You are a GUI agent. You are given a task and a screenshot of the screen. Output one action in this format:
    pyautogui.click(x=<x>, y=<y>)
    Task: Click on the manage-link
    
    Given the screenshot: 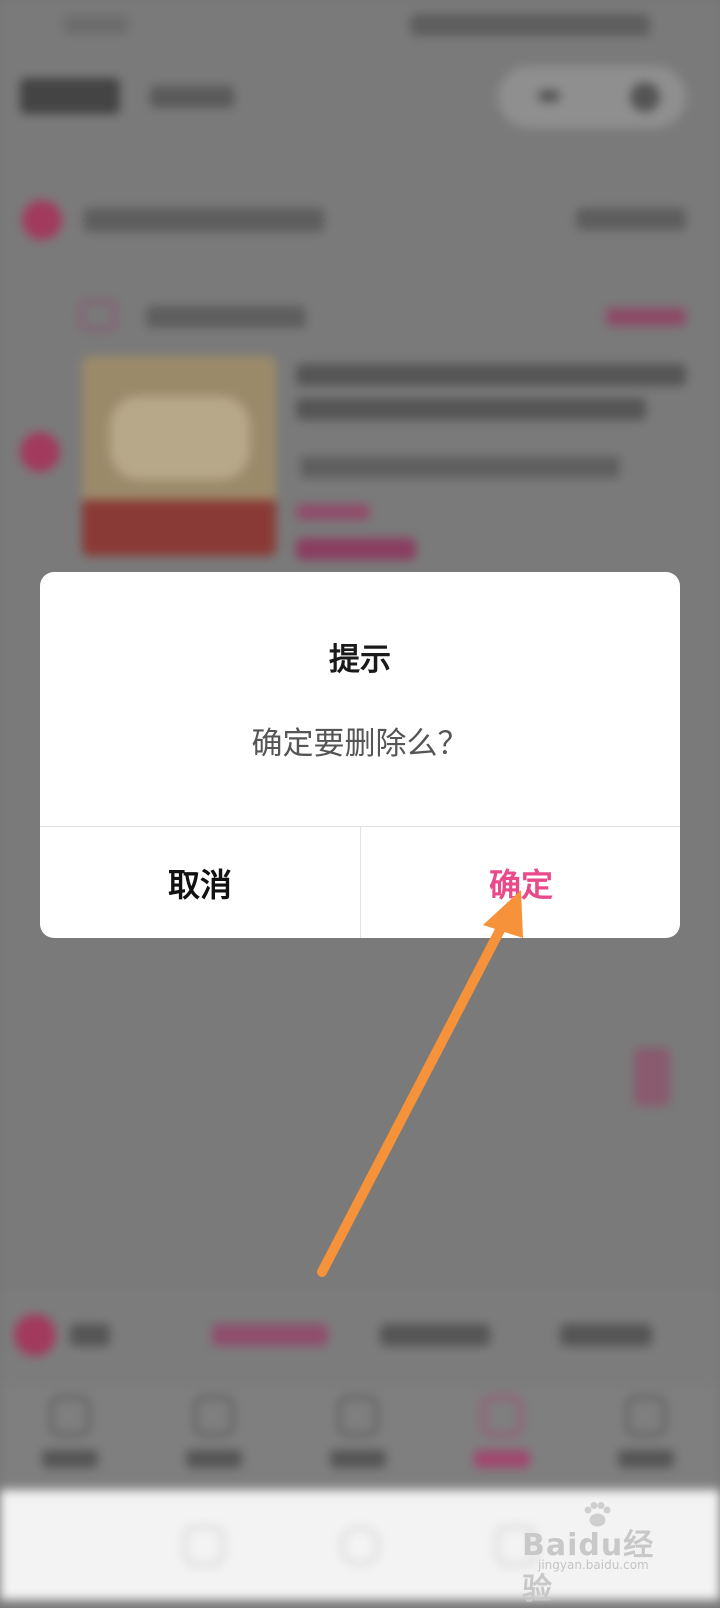 What is the action you would take?
    pyautogui.click(x=192, y=97)
    